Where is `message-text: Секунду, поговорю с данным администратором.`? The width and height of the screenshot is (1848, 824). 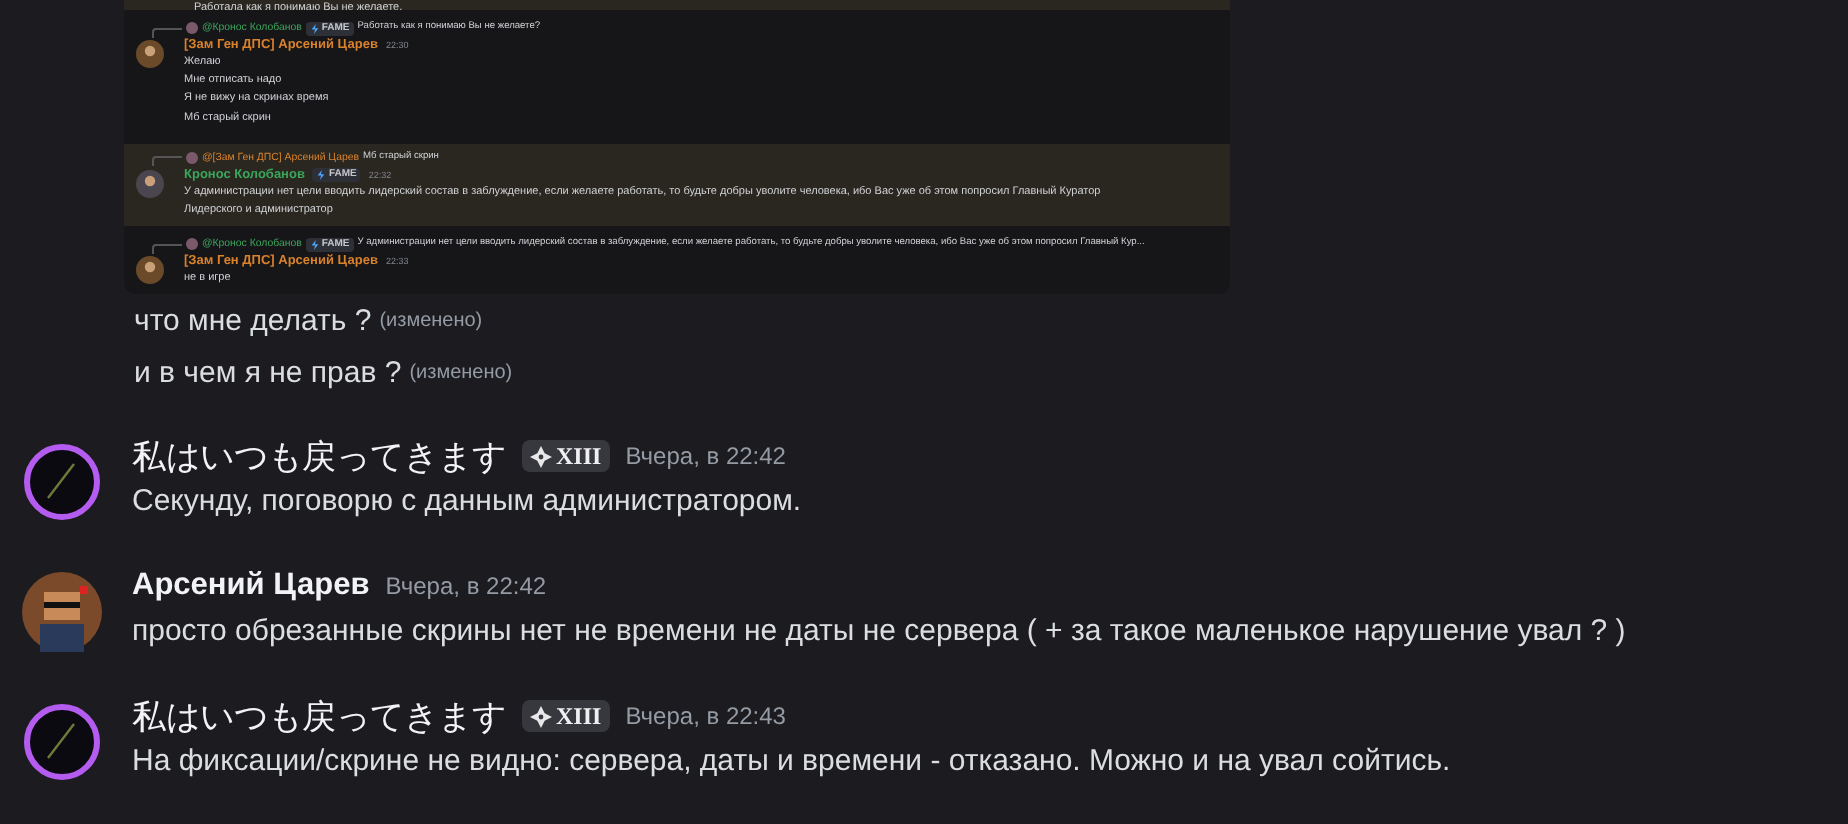
message-text: Секунду, поговорю с данным администратором. is located at coordinates (467, 501).